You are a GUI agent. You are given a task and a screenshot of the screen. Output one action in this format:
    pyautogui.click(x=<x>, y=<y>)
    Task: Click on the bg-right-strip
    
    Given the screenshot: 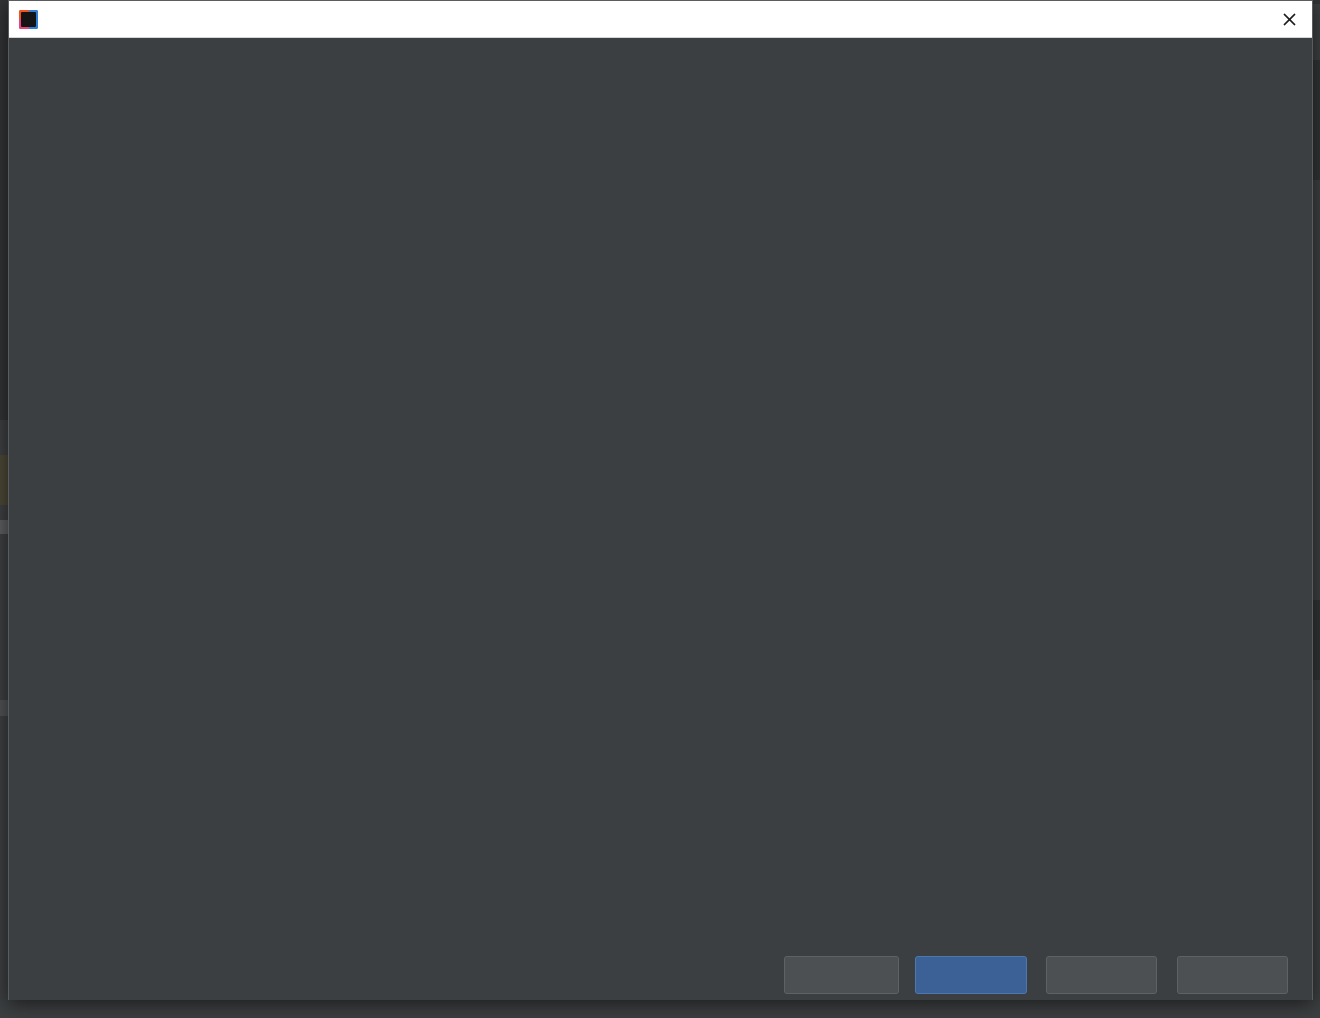 What is the action you would take?
    pyautogui.click(x=1316, y=120)
    